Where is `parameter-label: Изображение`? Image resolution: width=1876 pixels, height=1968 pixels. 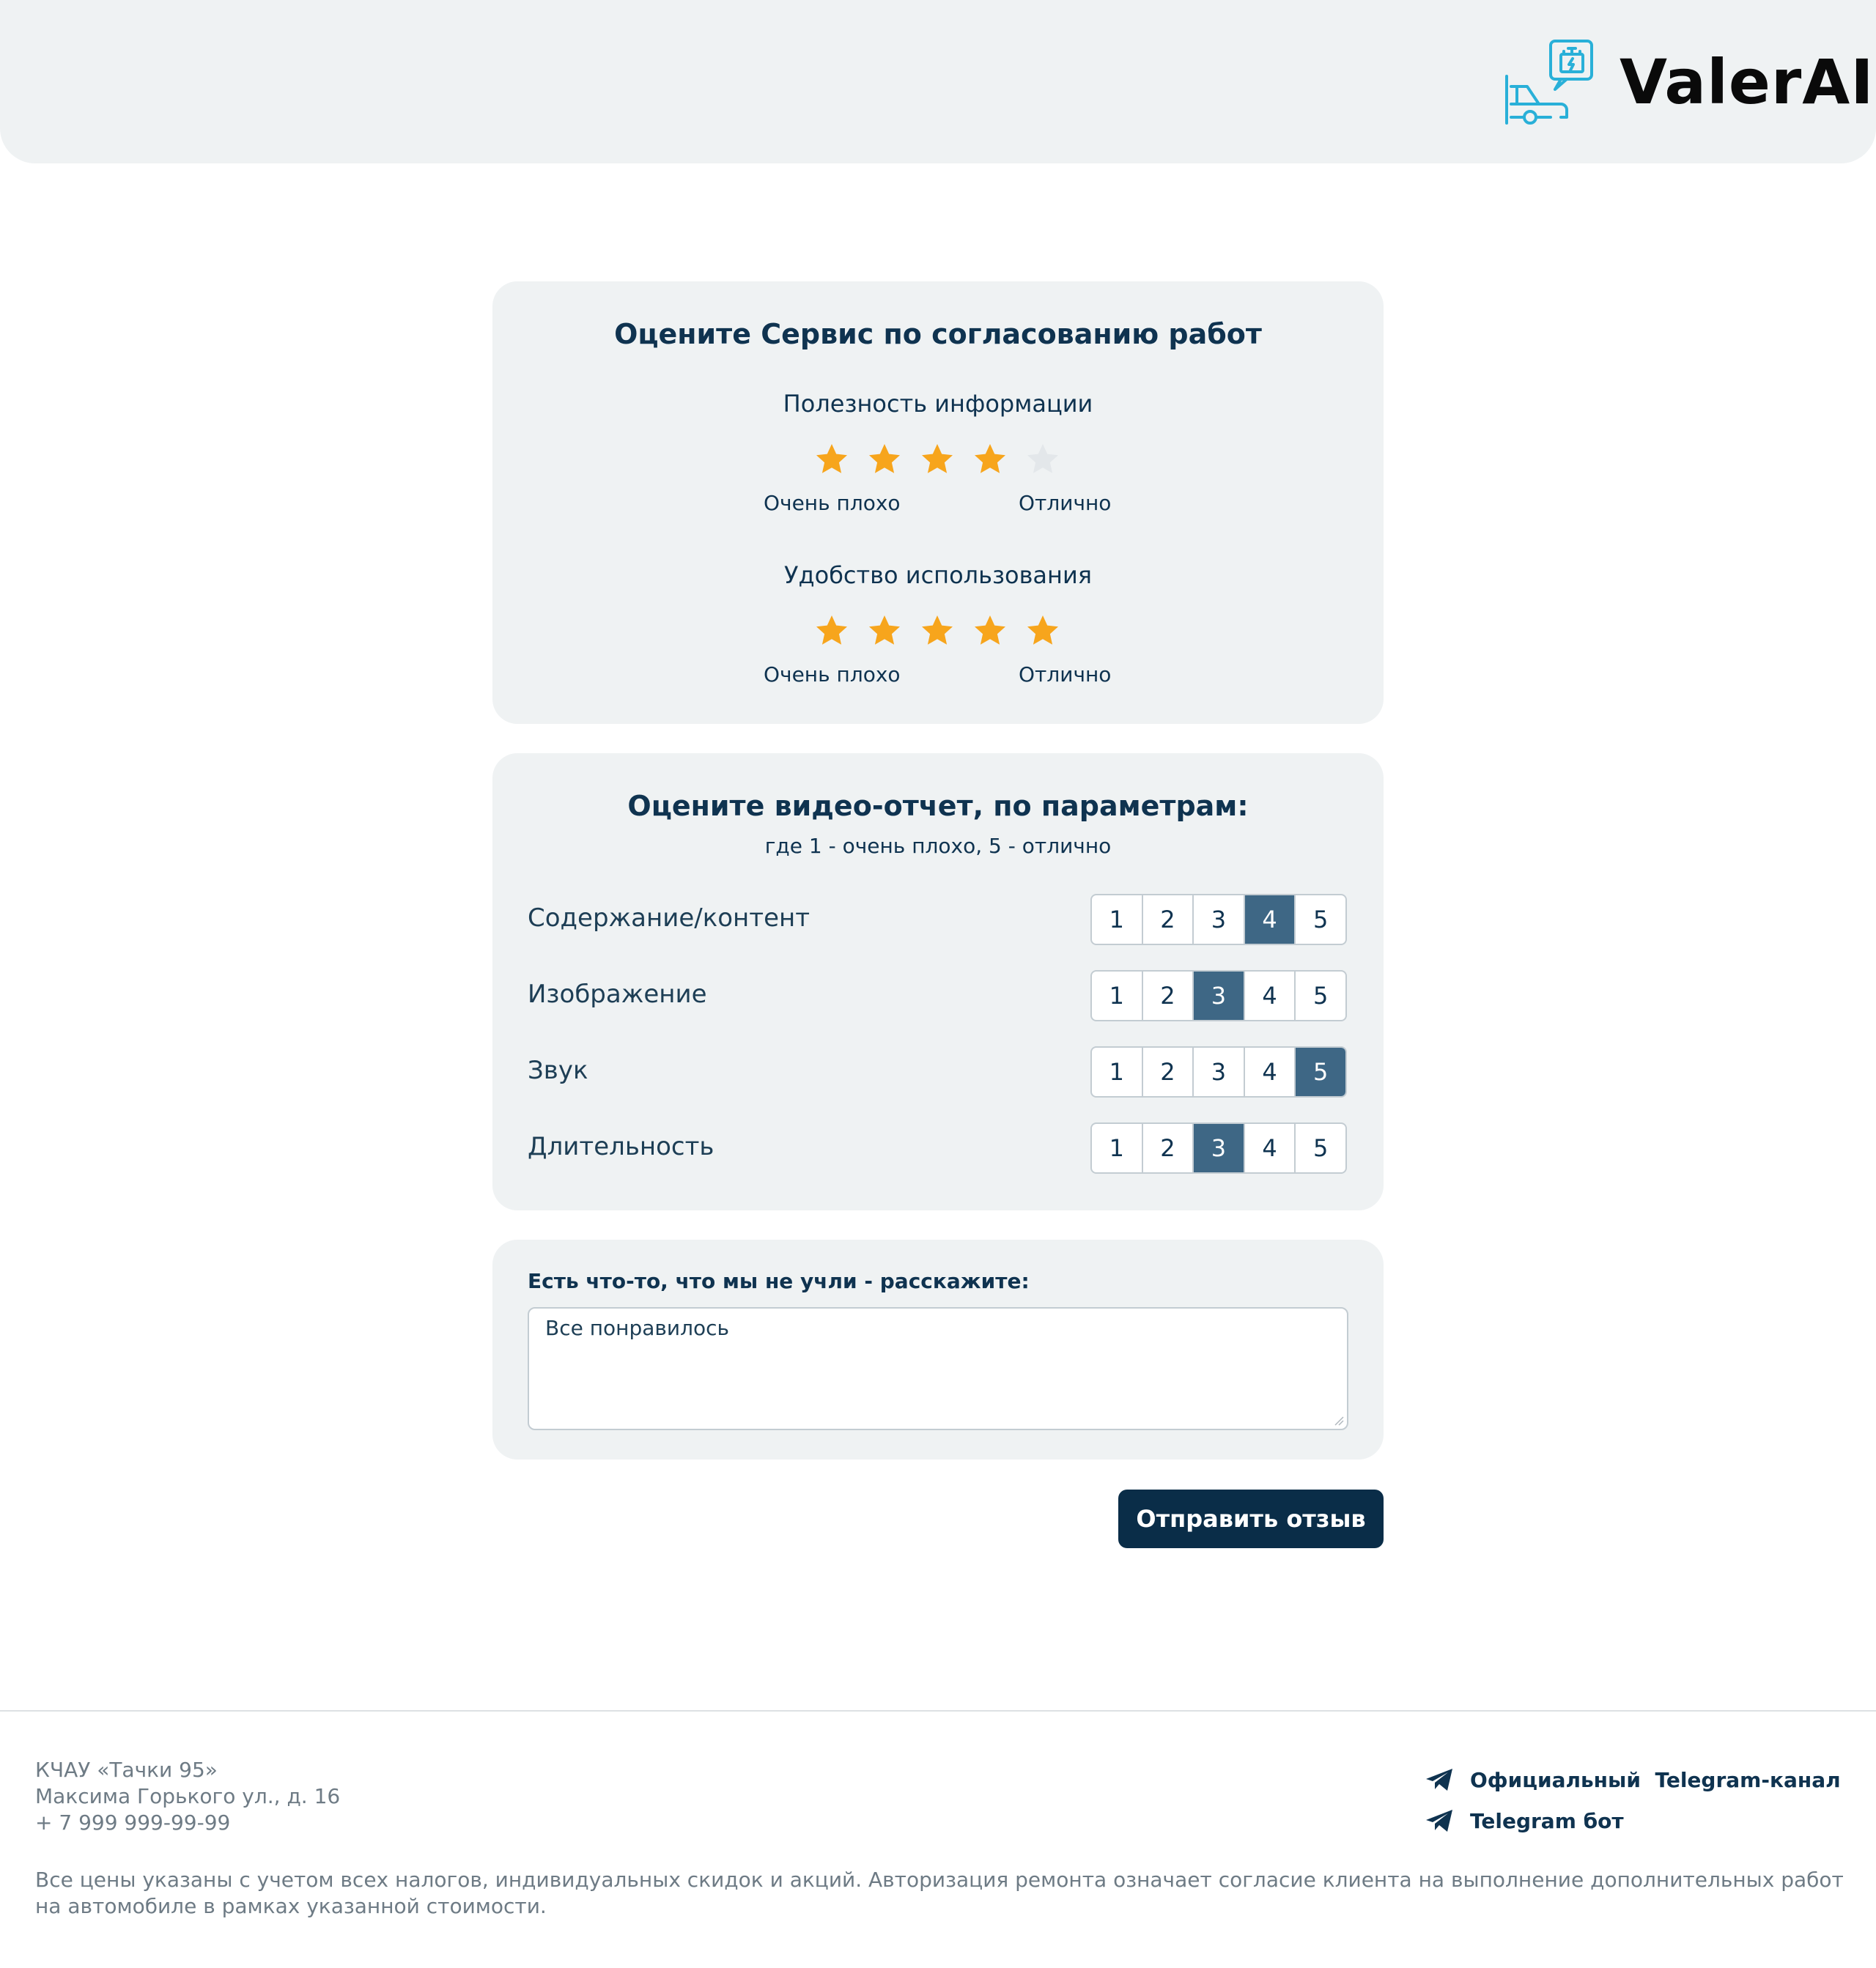 parameter-label: Изображение is located at coordinates (617, 994).